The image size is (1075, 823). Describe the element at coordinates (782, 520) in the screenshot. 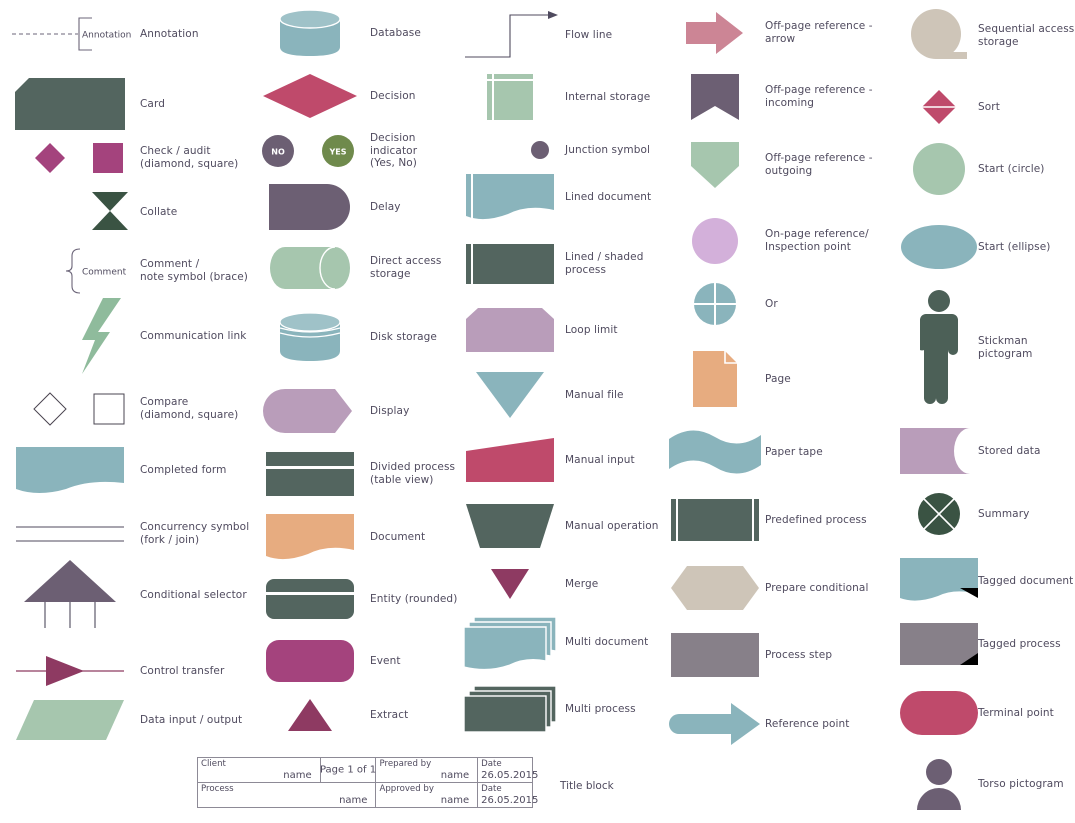

I see `symbol-row-predefined-process: Predefined process` at that location.